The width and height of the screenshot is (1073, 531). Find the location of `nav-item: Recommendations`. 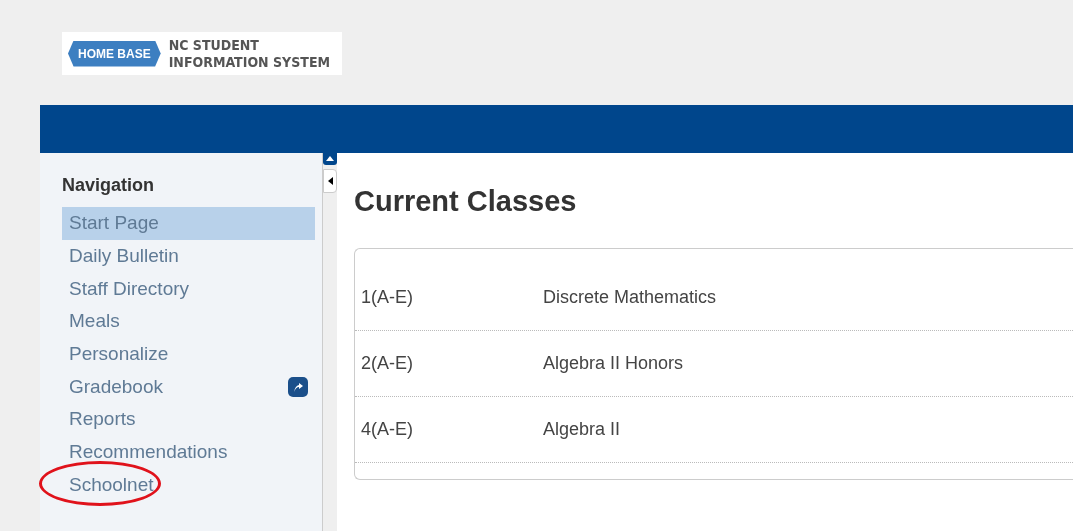

nav-item: Recommendations is located at coordinates (188, 452).